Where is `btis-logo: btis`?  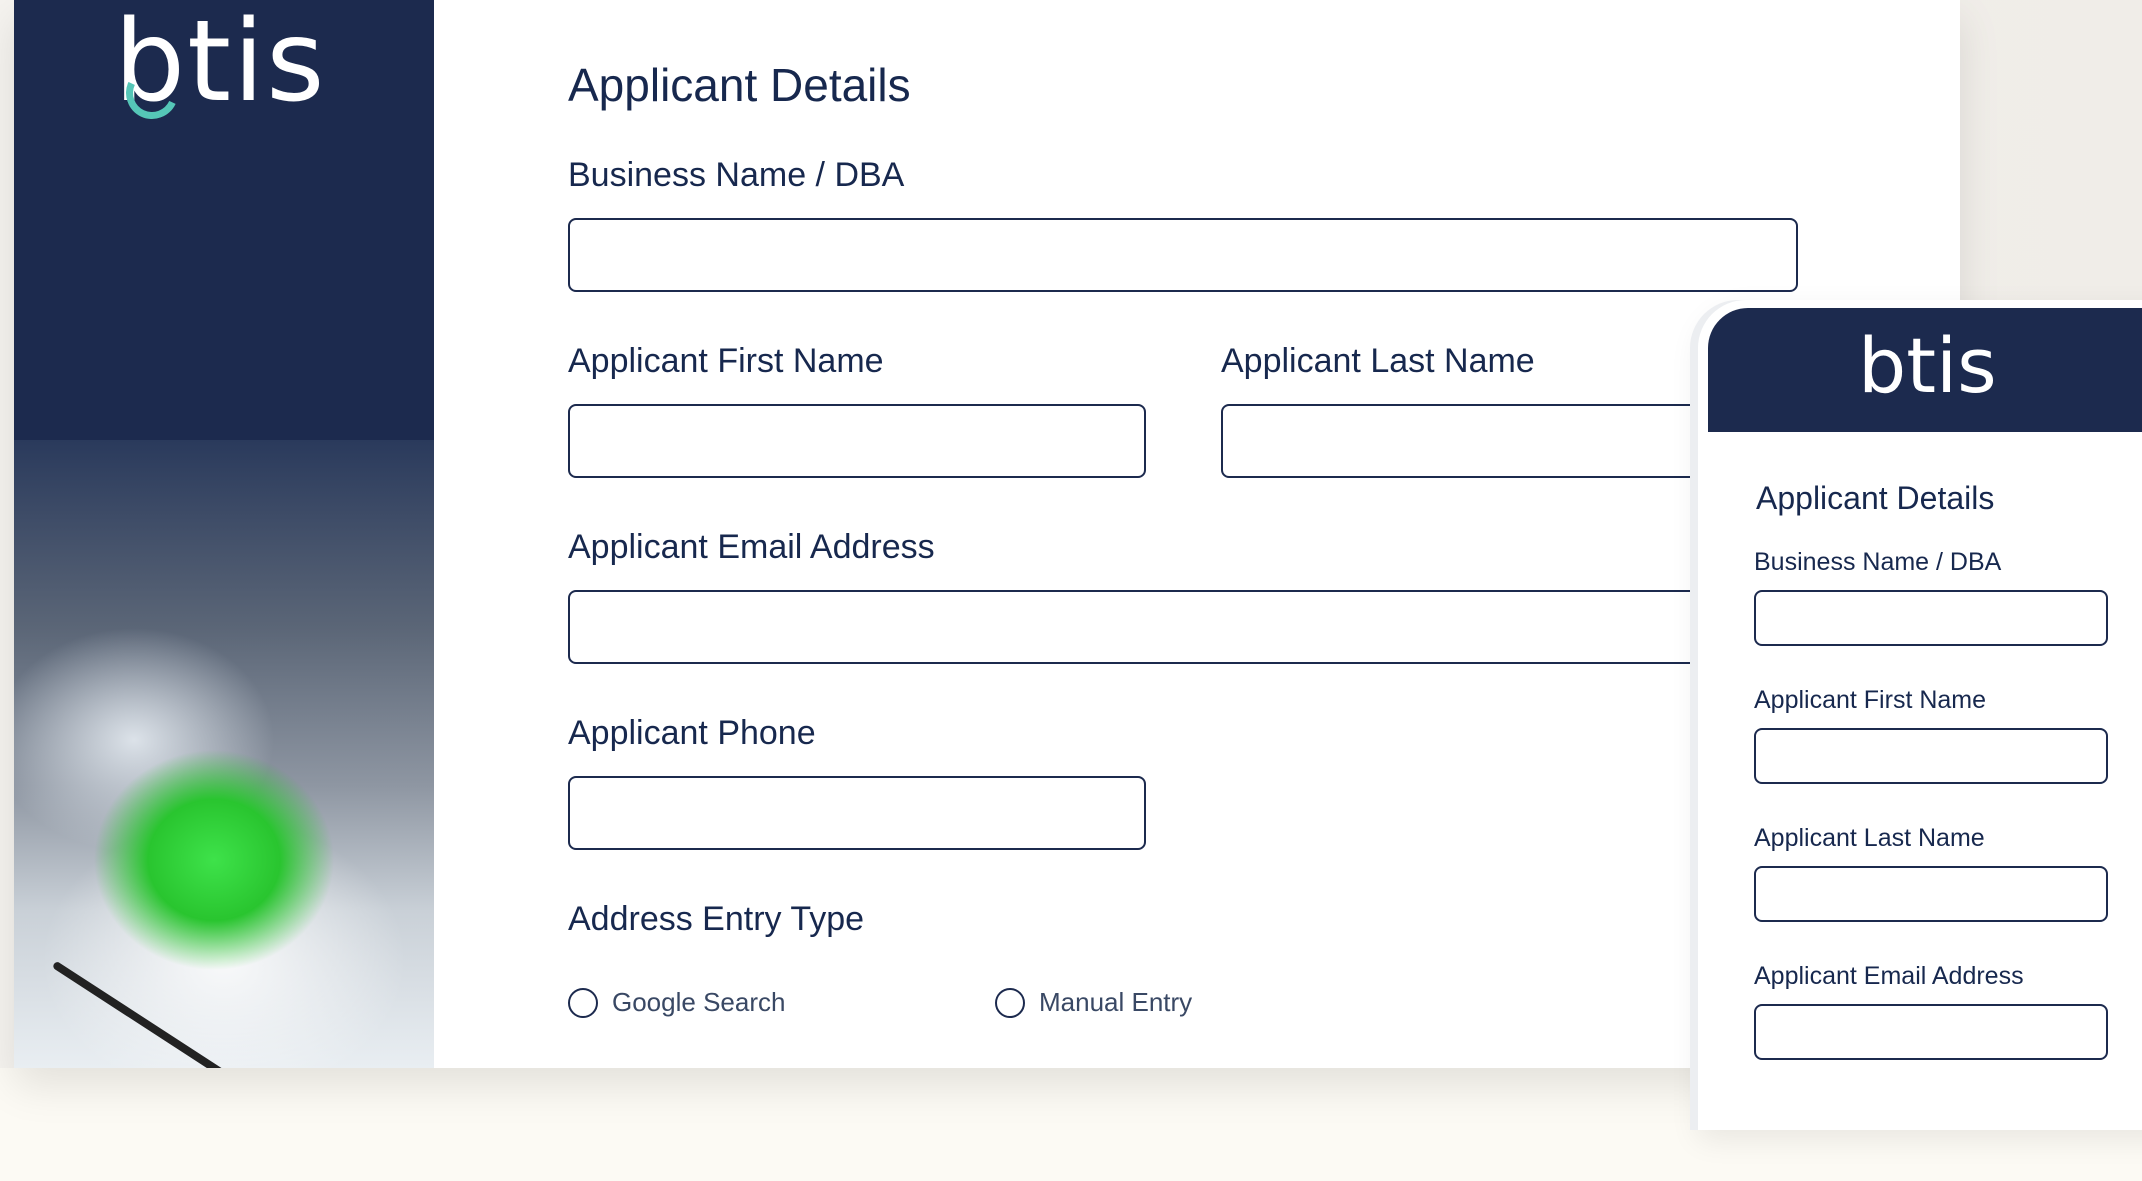 btis-logo: btis is located at coordinates (220, 62).